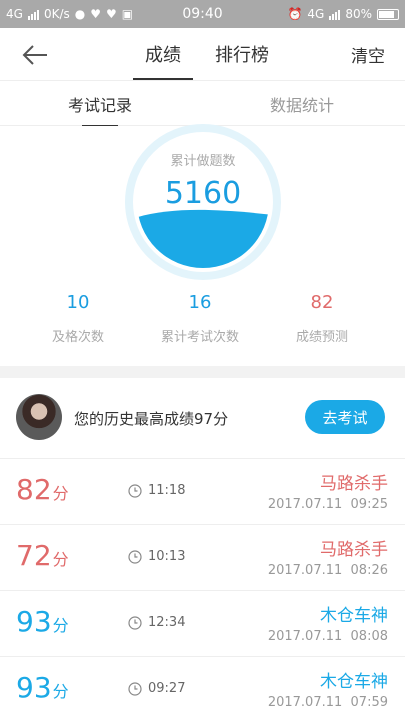 The width and height of the screenshot is (405, 720). Describe the element at coordinates (127, 14) in the screenshot. I see `notification-icon: ▣` at that location.